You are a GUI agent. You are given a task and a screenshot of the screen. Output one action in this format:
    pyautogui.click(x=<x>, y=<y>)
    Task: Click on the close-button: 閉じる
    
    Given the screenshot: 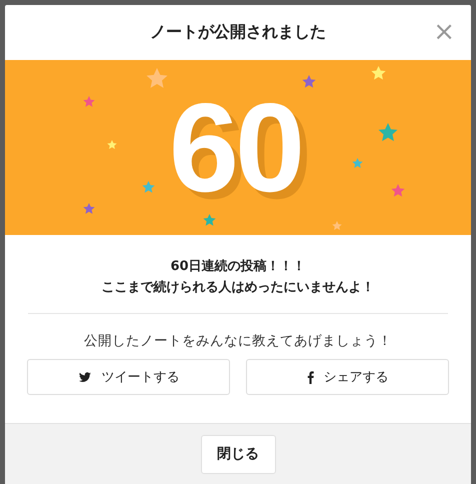 What is the action you would take?
    pyautogui.click(x=238, y=454)
    